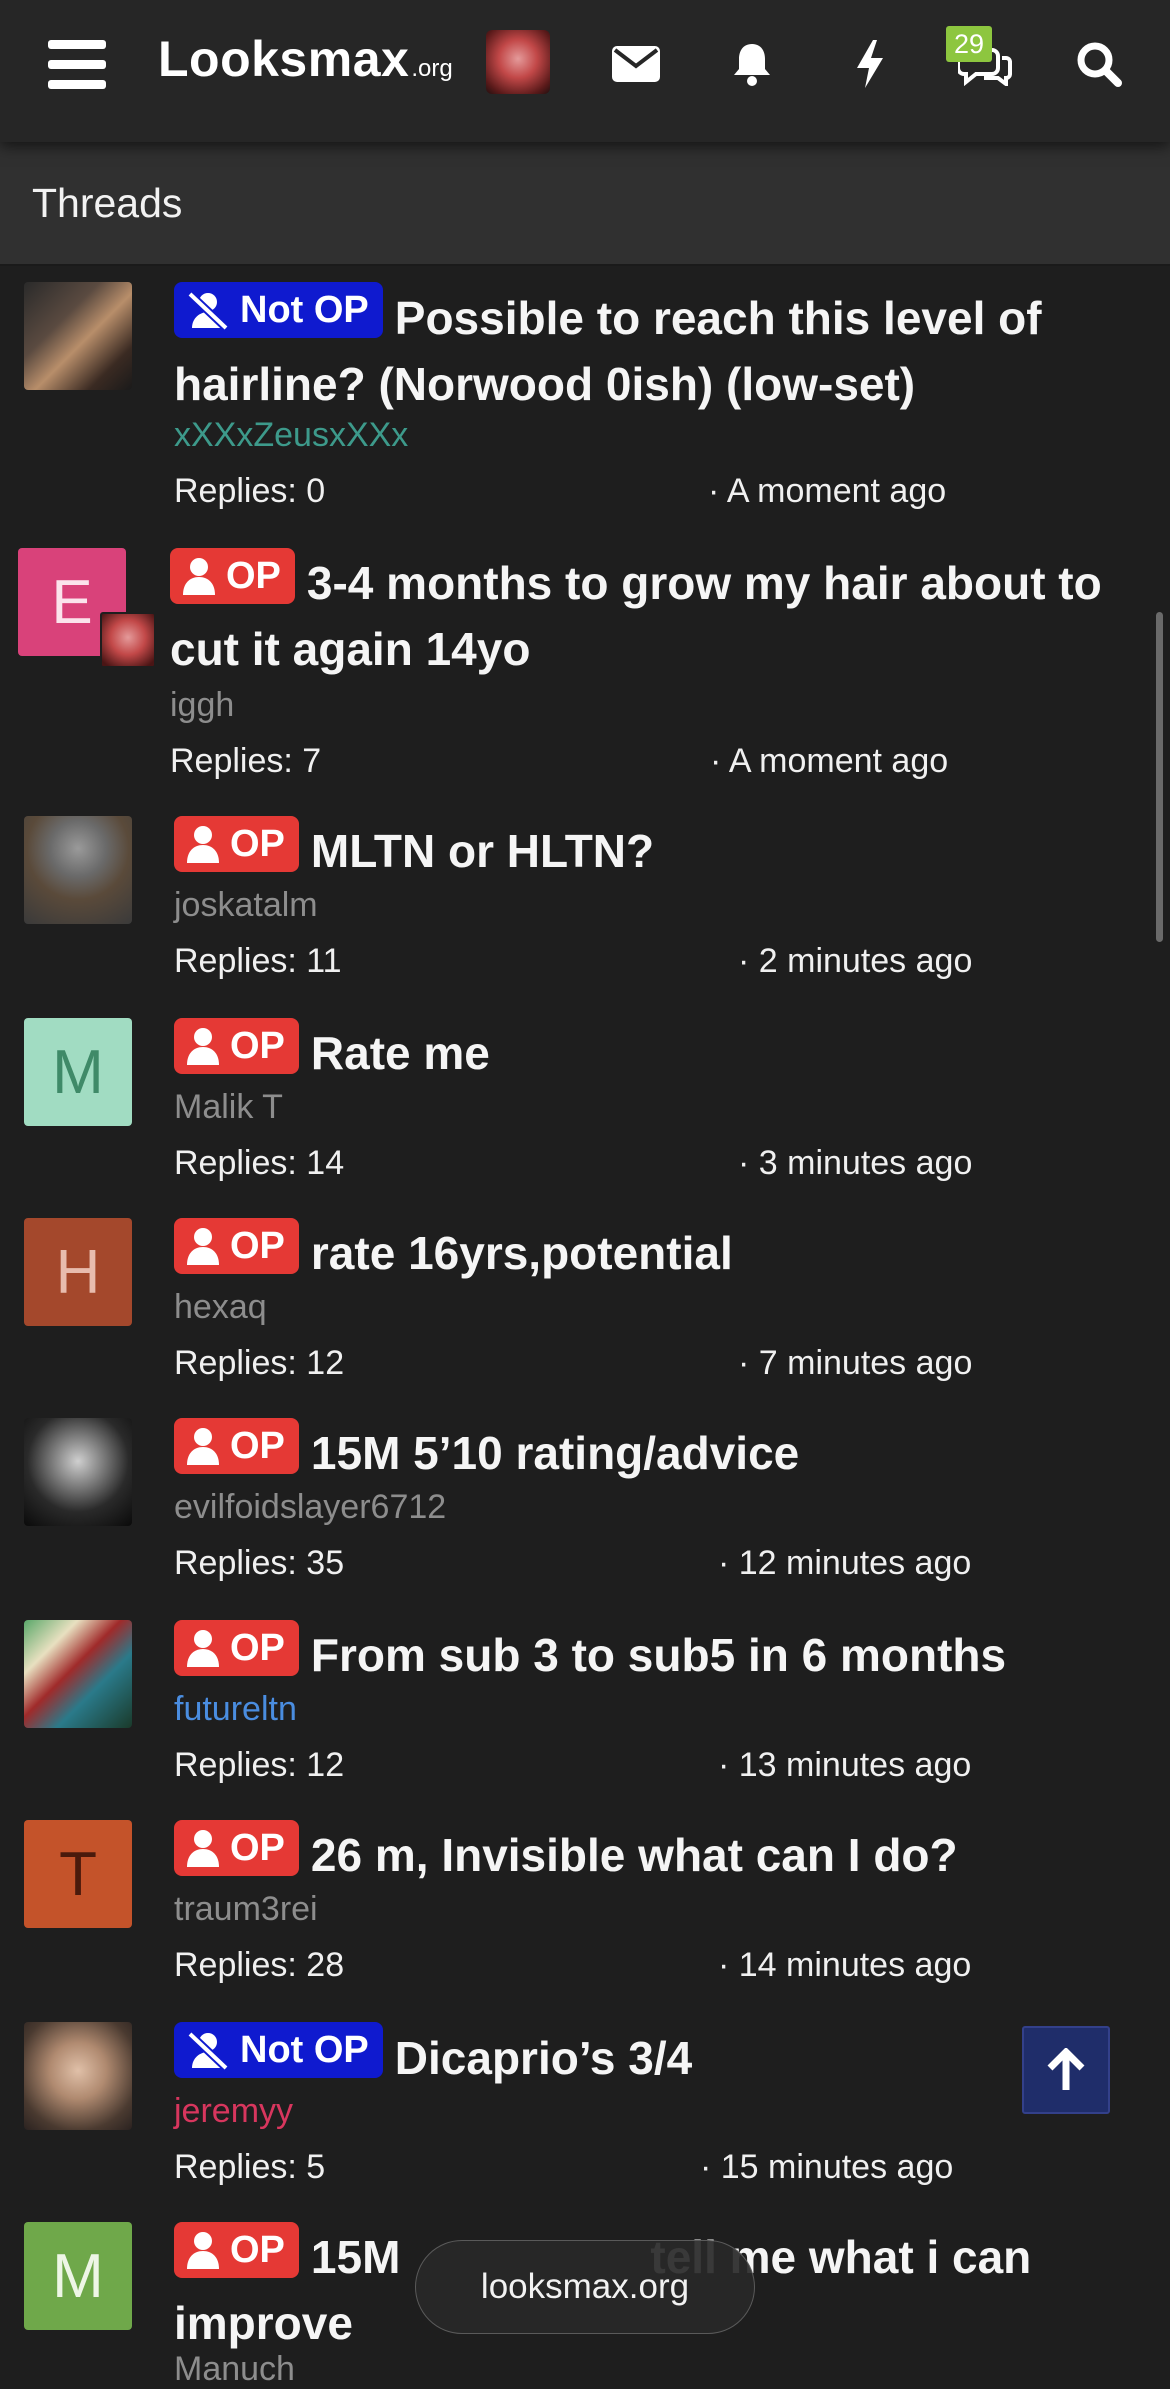 The image size is (1170, 2389). Describe the element at coordinates (521, 1253) in the screenshot. I see `thread-title-text: rate 16yrs,potential` at that location.